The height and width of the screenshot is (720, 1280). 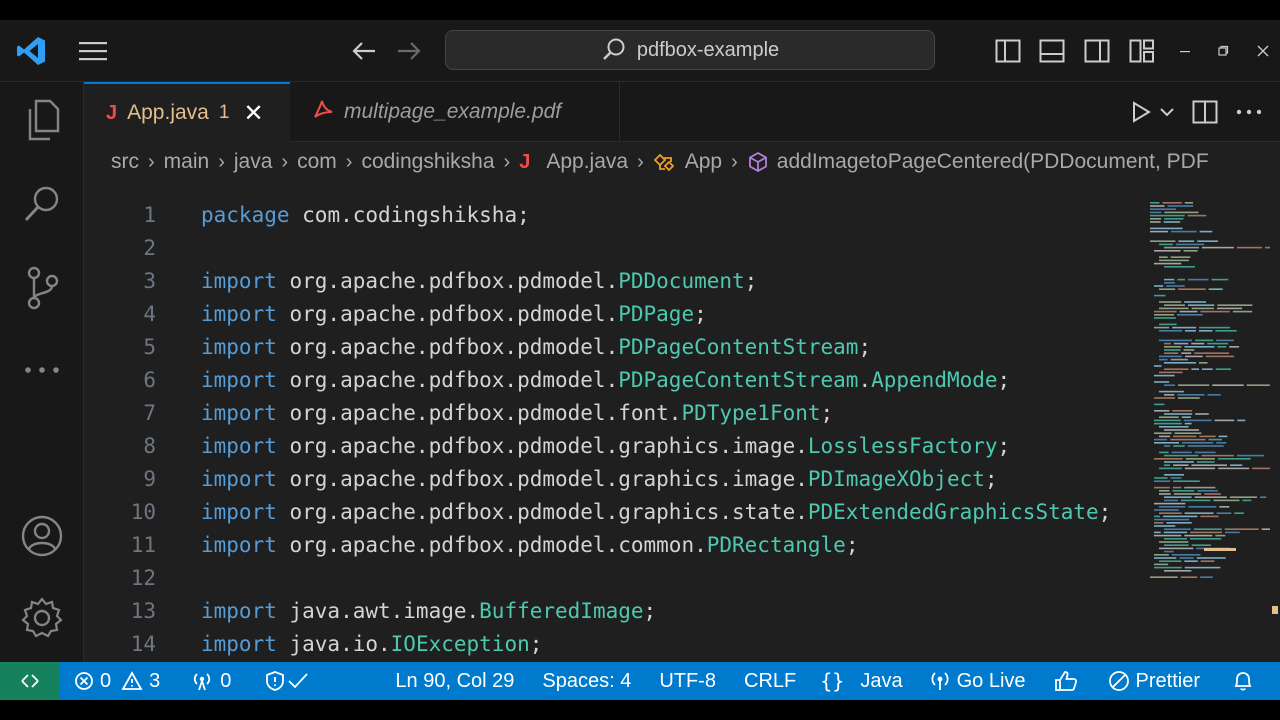 What do you see at coordinates (187, 112) in the screenshot?
I see `tab-app-java: J App.java 1 ✕` at bounding box center [187, 112].